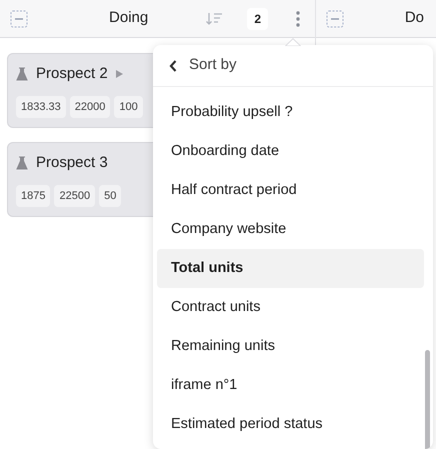  What do you see at coordinates (33, 195) in the screenshot?
I see `value-tag: 1875` at bounding box center [33, 195].